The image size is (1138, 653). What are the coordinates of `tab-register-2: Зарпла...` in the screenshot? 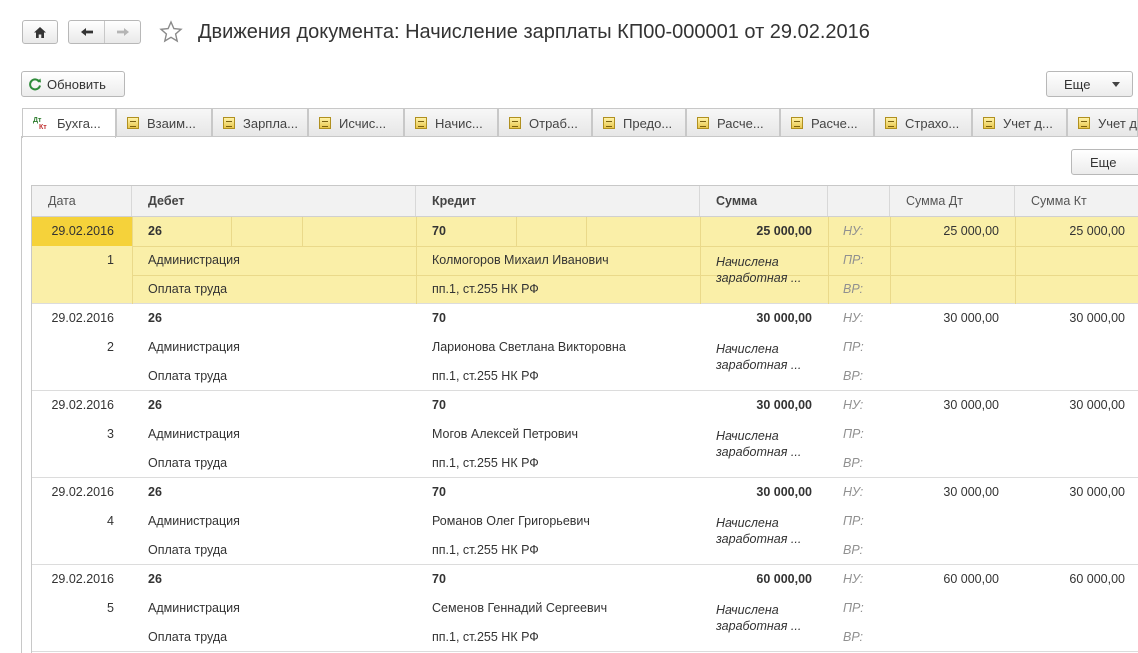 It's located at (260, 122).